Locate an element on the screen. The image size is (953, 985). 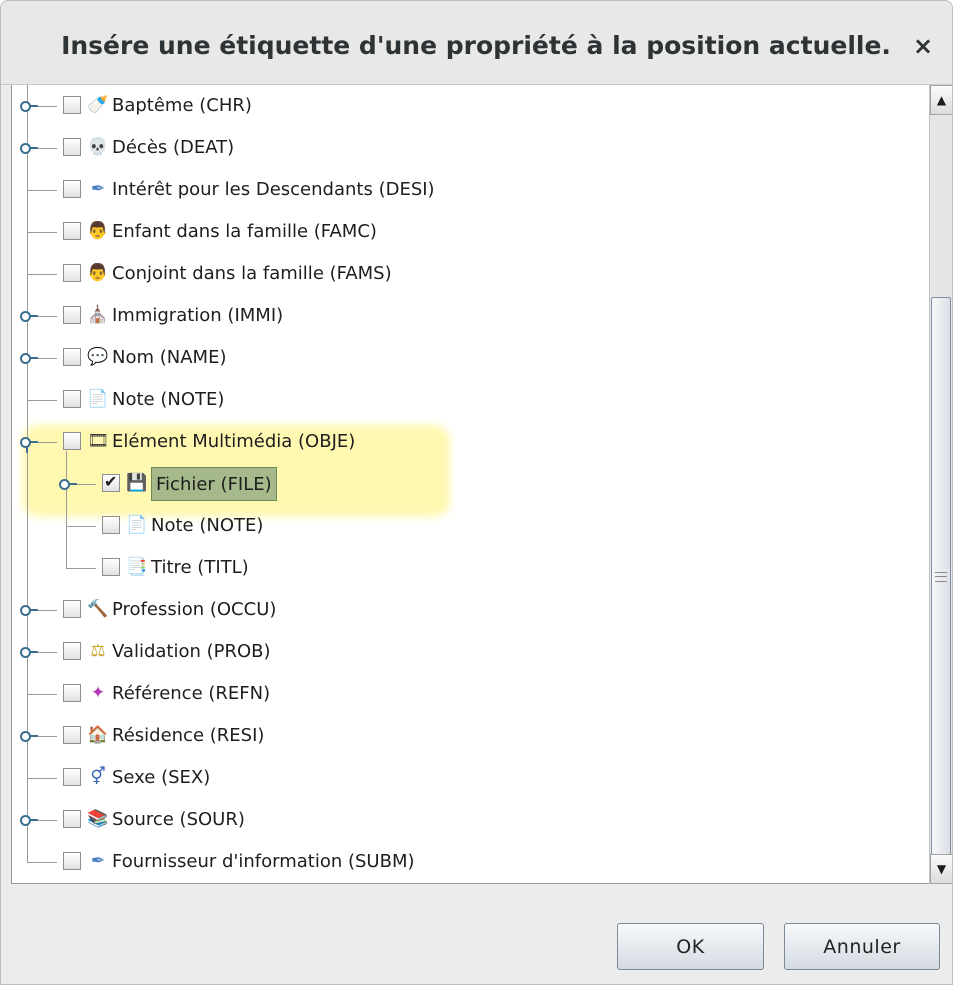
tree-item-label: Sexe (SEX) is located at coordinates (161, 777).